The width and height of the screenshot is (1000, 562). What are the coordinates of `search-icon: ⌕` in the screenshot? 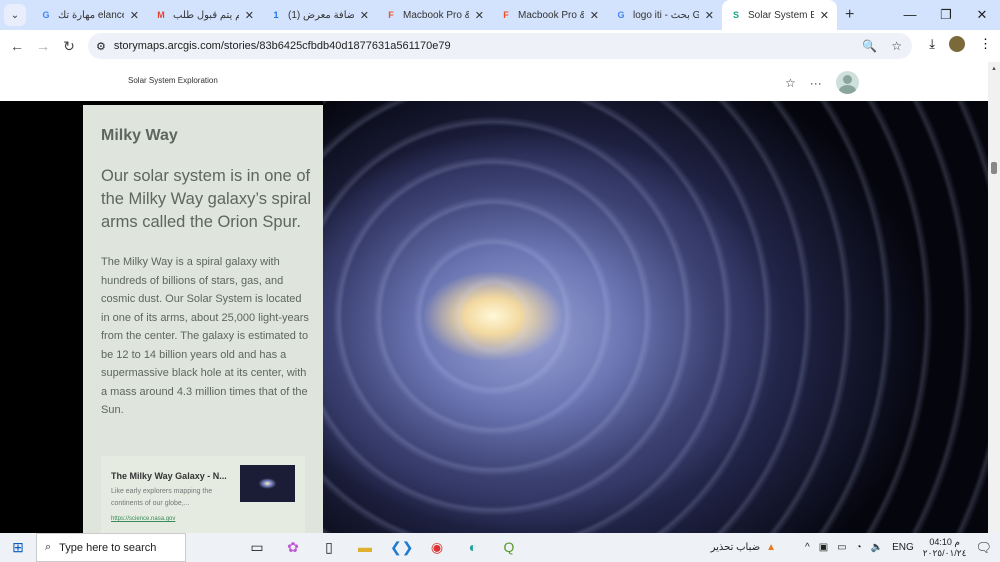 It's located at (48, 547).